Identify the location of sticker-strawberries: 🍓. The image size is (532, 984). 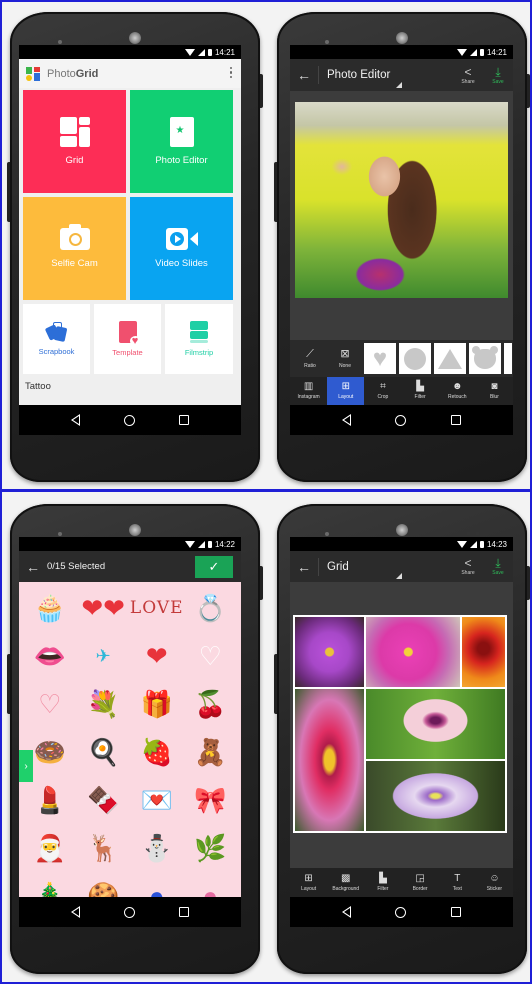
(157, 752).